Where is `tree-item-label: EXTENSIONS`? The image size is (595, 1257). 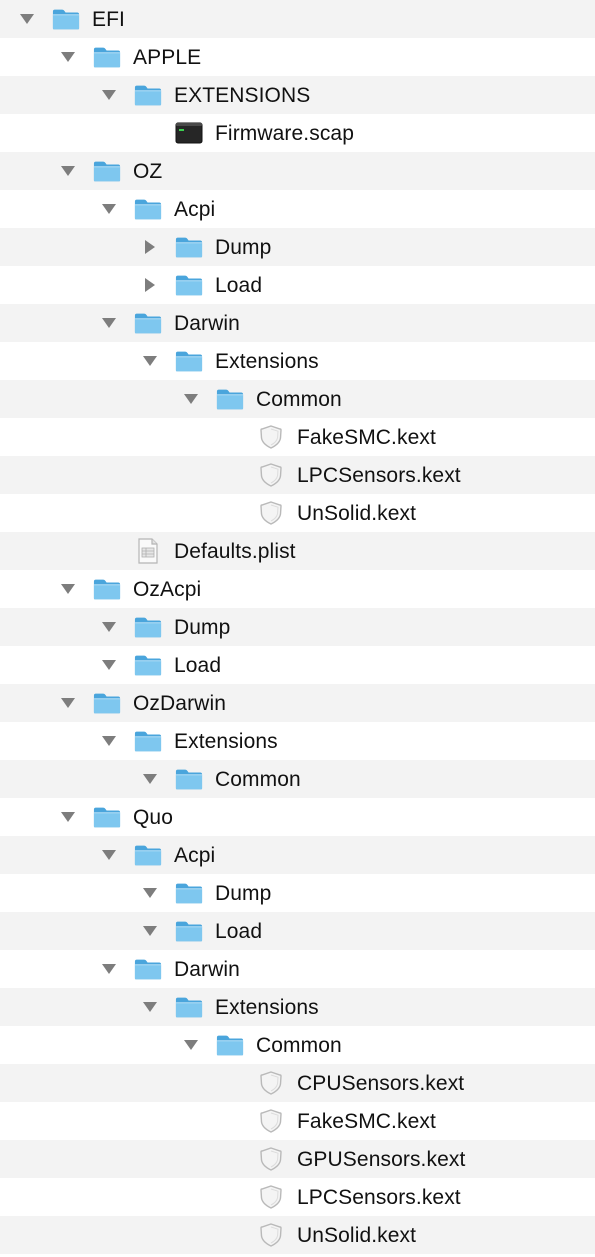
tree-item-label: EXTENSIONS is located at coordinates (242, 95).